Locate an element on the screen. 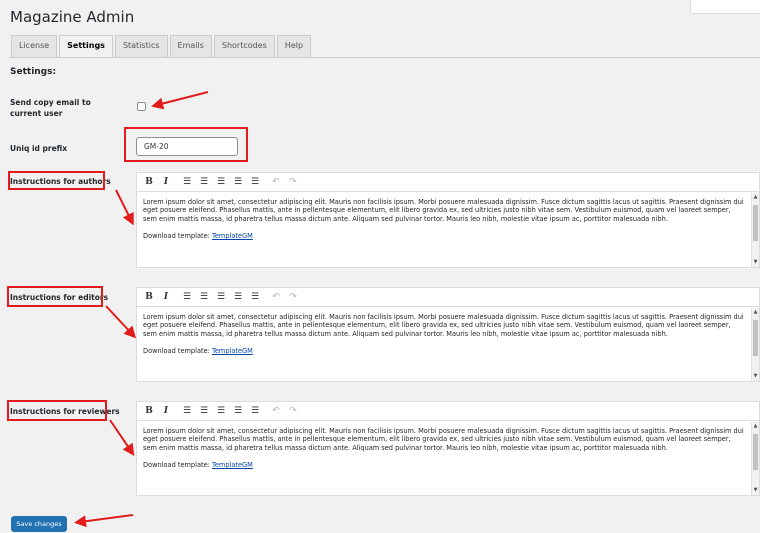 This screenshot has height=533, width=760. uniq-prefix-label: Uniq id prefix is located at coordinates (39, 148).